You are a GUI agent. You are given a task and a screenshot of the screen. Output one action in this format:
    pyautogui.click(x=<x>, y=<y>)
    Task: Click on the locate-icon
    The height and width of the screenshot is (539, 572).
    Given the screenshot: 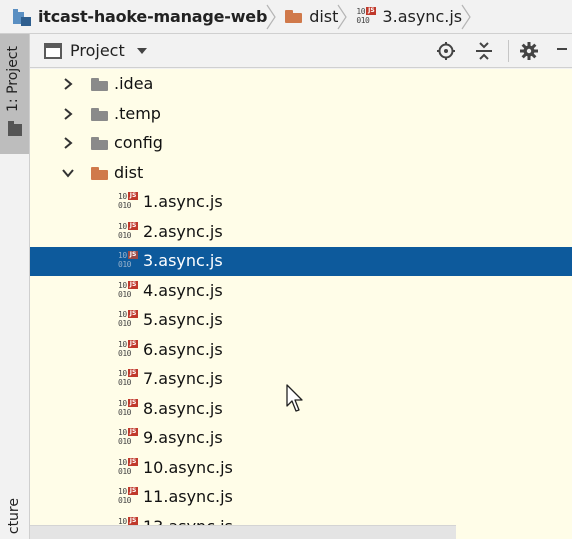 What is the action you would take?
    pyautogui.click(x=446, y=51)
    